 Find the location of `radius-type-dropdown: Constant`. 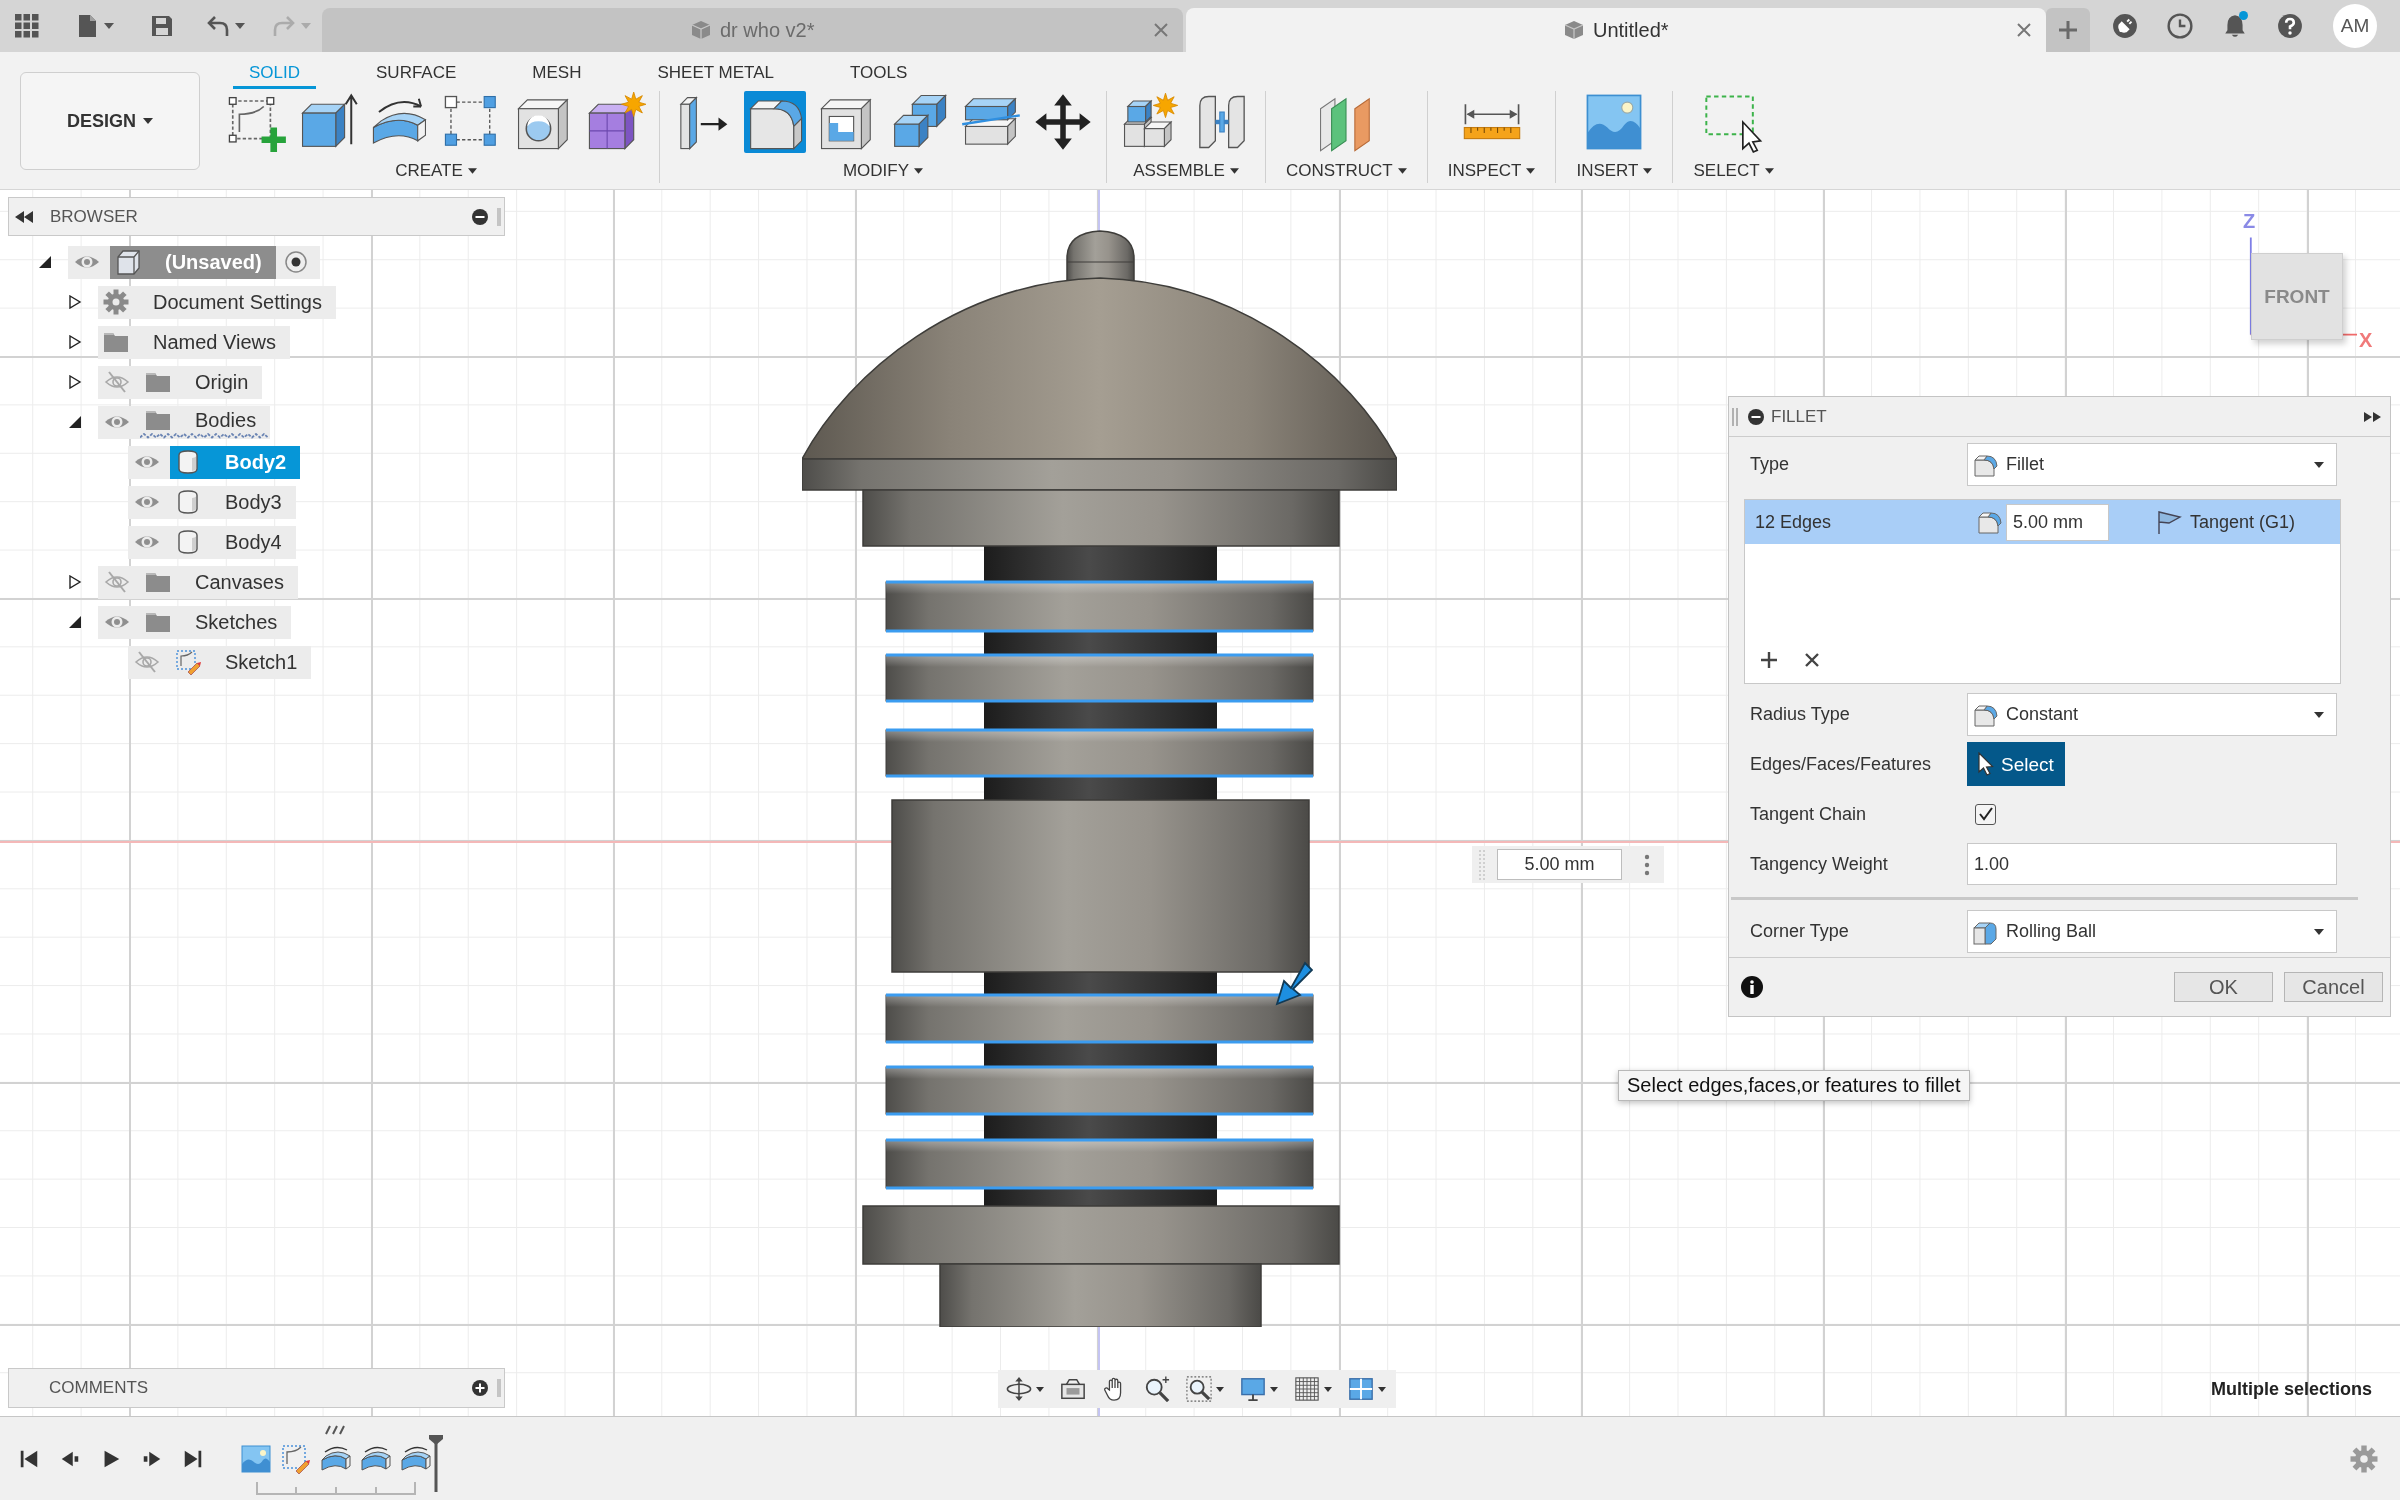

radius-type-dropdown: Constant is located at coordinates (2152, 714).